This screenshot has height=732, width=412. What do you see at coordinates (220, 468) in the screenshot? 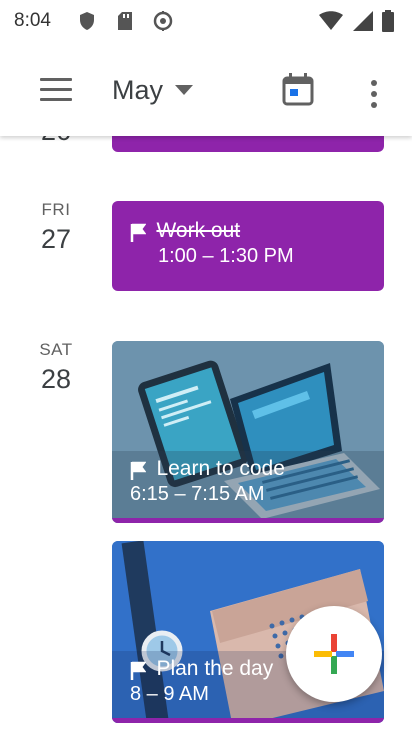
I see `event-title: Learn to code` at bounding box center [220, 468].